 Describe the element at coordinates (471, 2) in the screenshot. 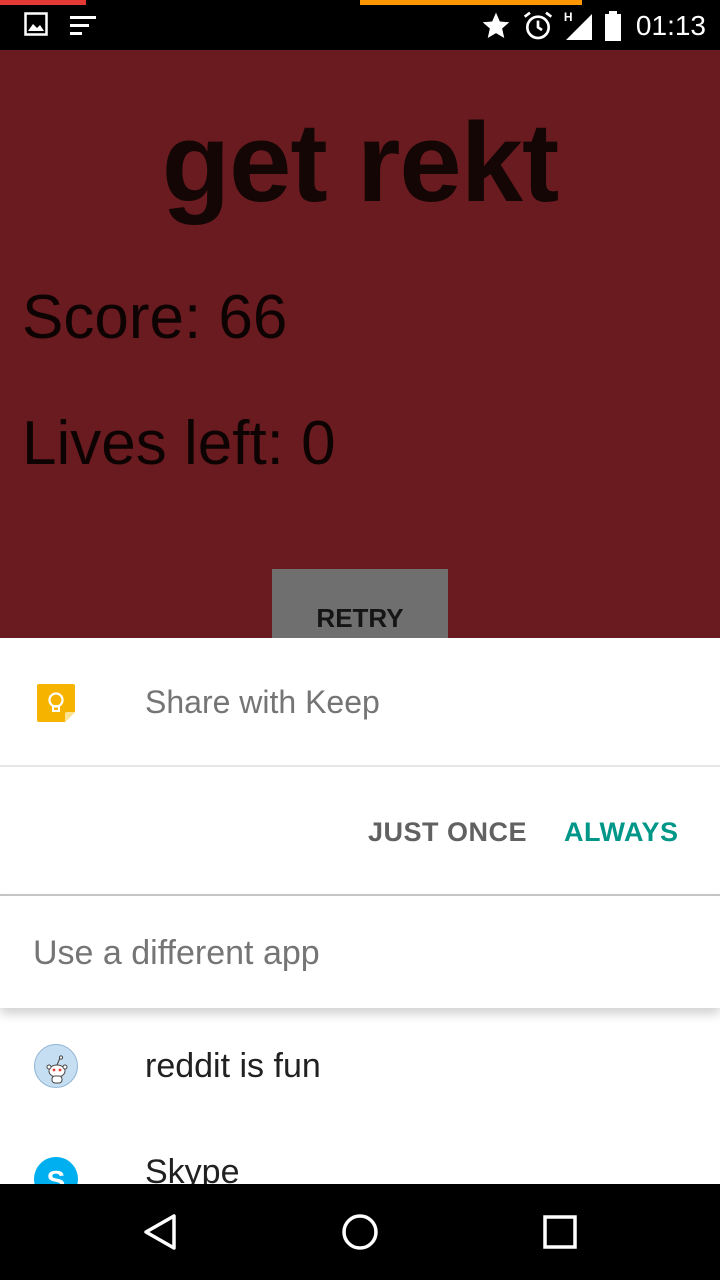

I see `notification-accent-orange` at that location.